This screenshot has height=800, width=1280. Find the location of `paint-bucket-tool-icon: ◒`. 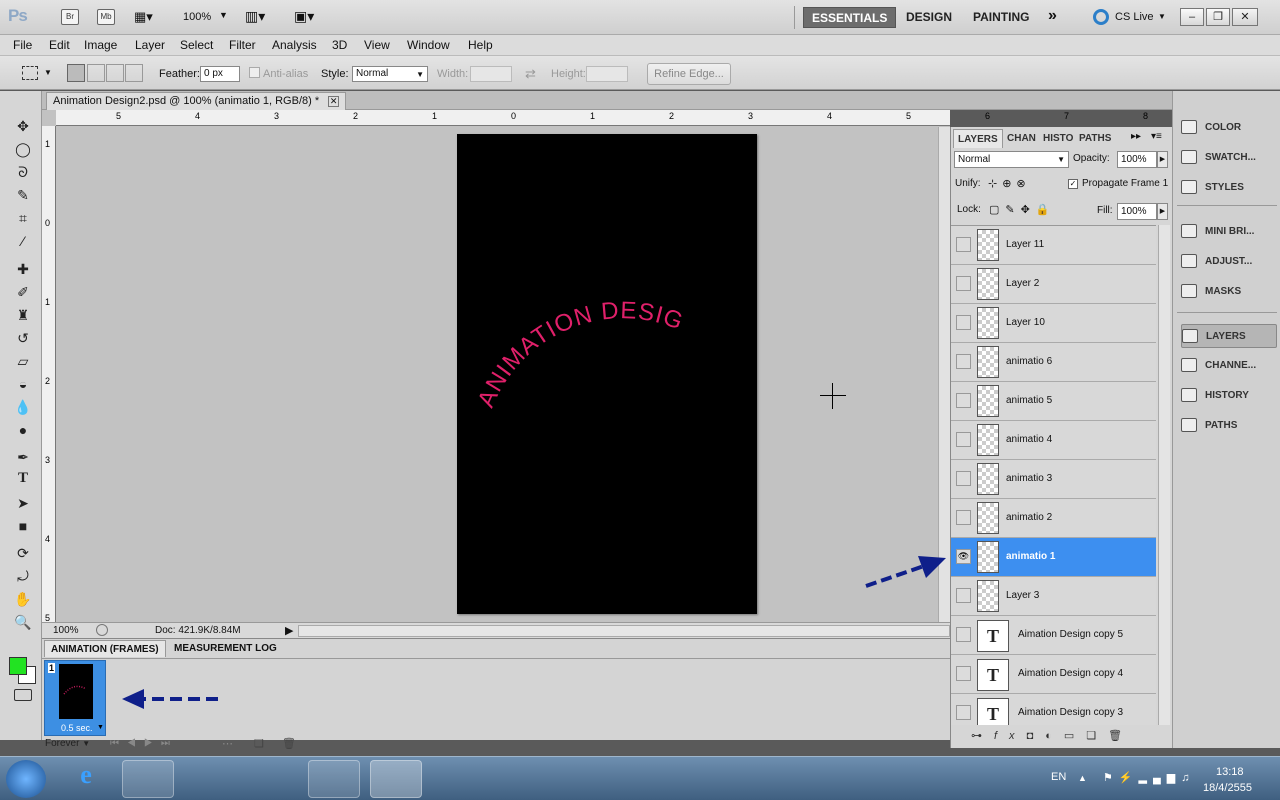

paint-bucket-tool-icon: ◒ is located at coordinates (23, 384).